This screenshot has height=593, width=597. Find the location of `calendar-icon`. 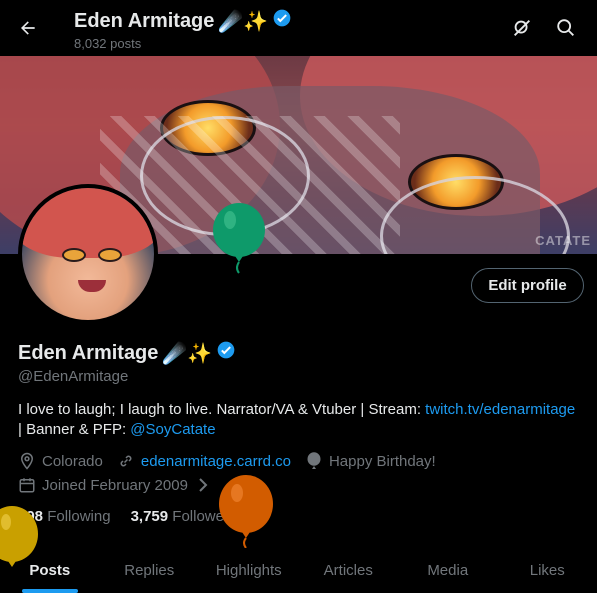

calendar-icon is located at coordinates (27, 485).